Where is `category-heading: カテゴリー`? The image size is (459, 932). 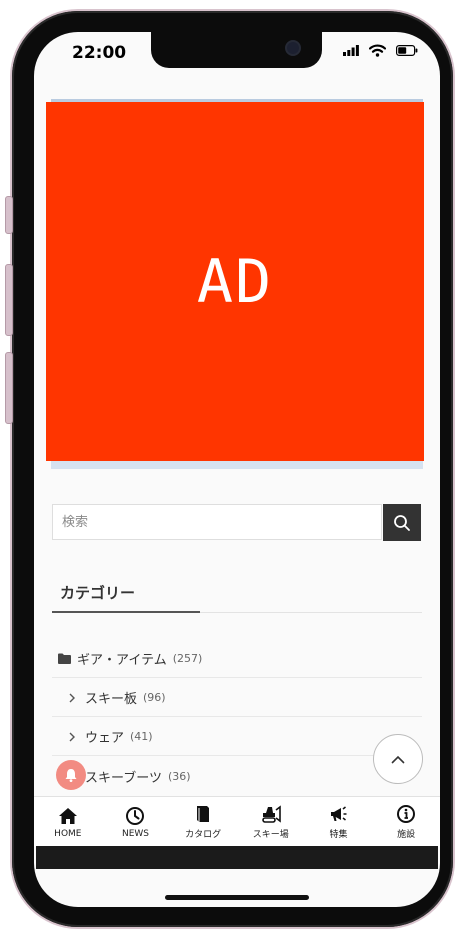
category-heading: カテゴリー is located at coordinates (98, 593).